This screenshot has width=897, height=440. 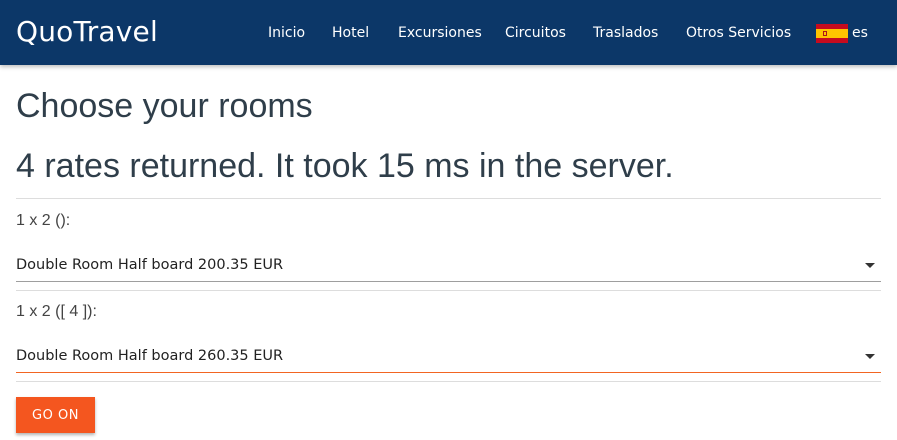 What do you see at coordinates (860, 33) in the screenshot?
I see `language-label: es` at bounding box center [860, 33].